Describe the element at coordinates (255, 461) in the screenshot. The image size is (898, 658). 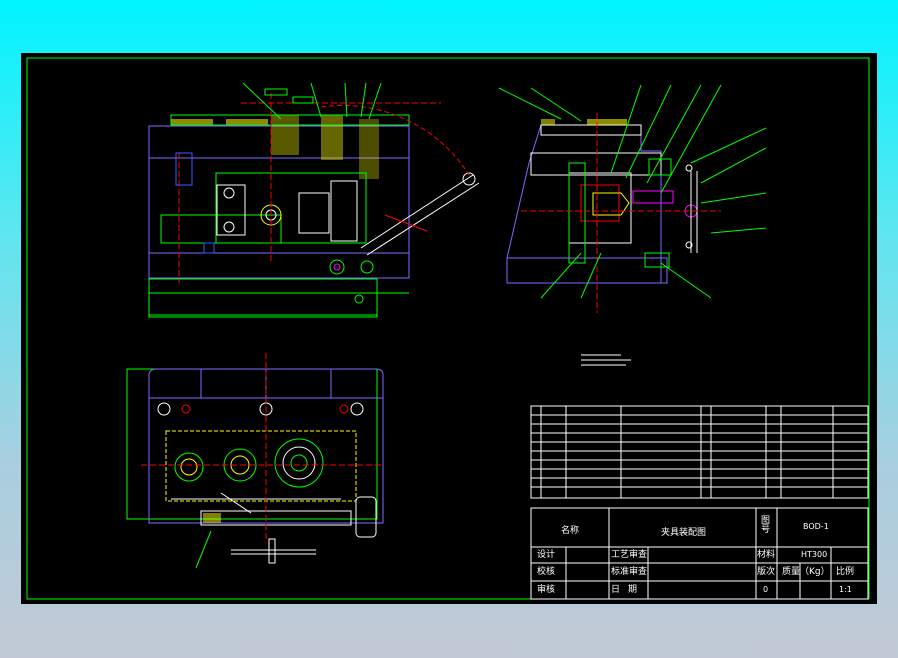
I see `top-view` at that location.